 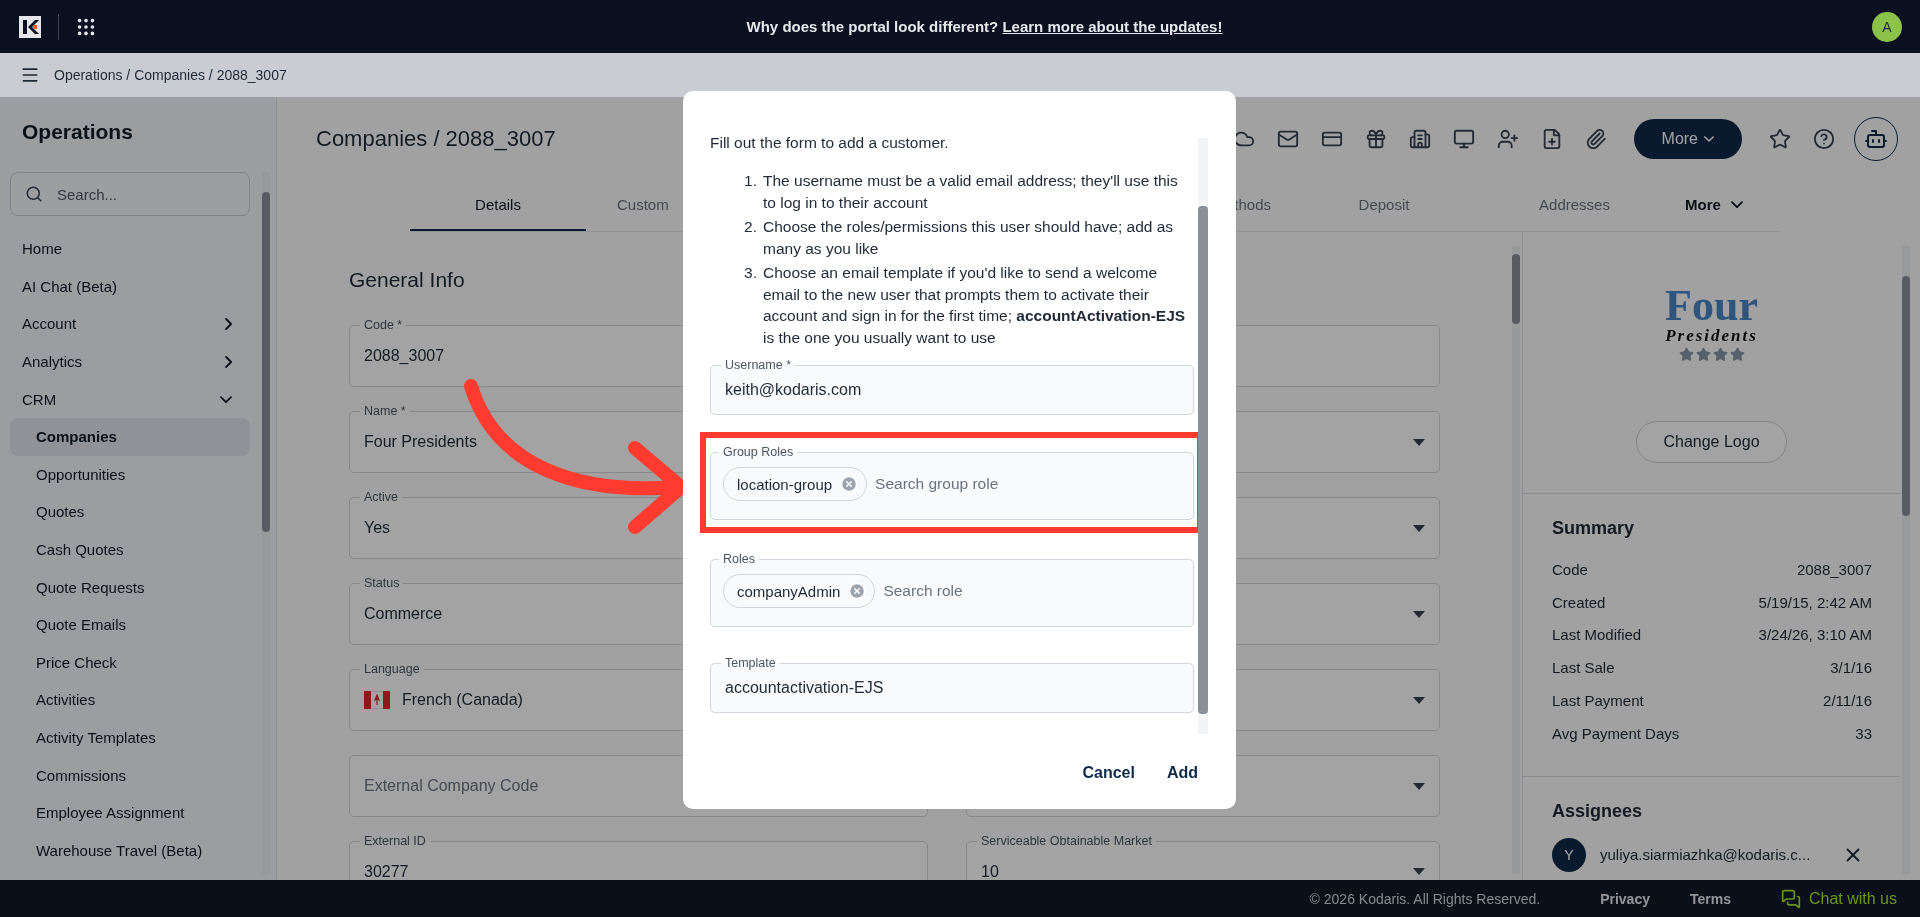 I want to click on step-number: 2., so click(x=750, y=227).